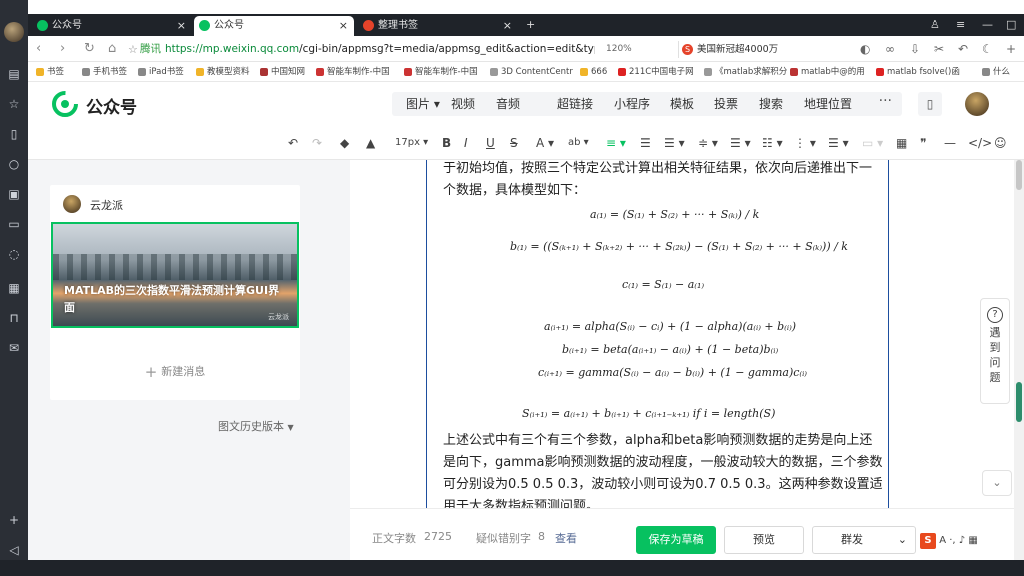  What do you see at coordinates (1019, 360) in the screenshot?
I see `page-scrollbar` at bounding box center [1019, 360].